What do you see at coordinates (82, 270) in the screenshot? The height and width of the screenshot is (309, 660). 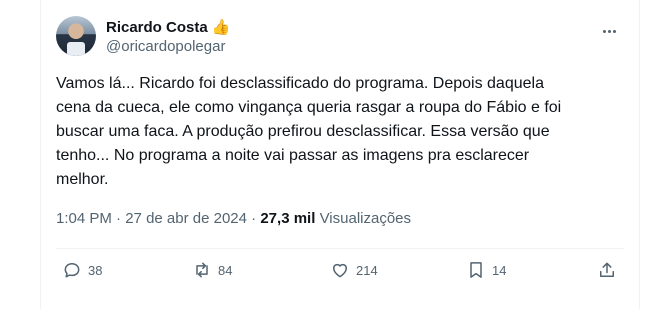 I see `reply-button: 38` at bounding box center [82, 270].